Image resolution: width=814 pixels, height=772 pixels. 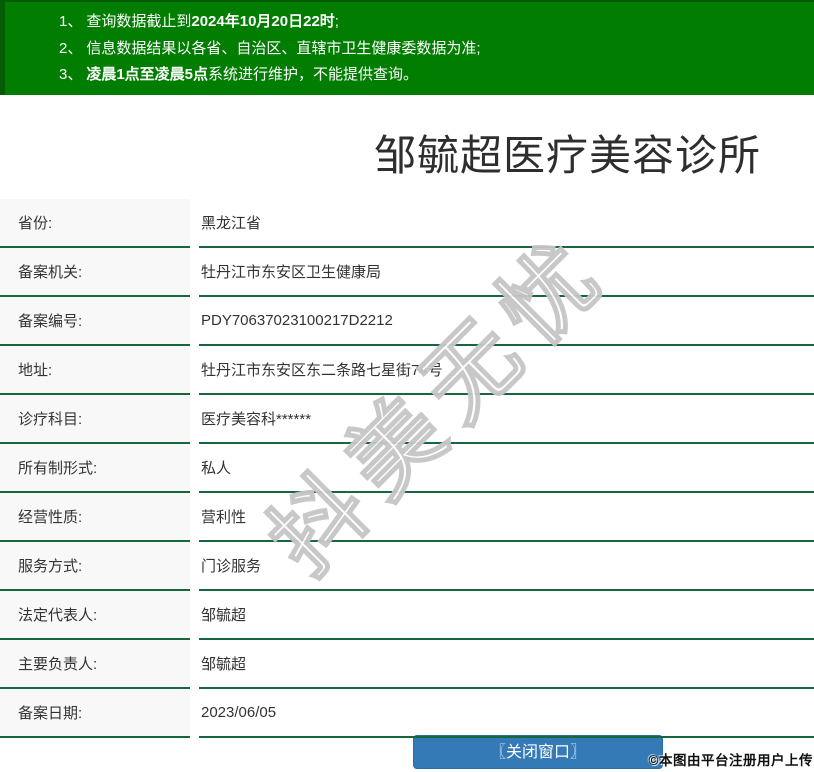 I want to click on table-row: 备案编号: PDY70637023100217D2212, so click(x=407, y=321).